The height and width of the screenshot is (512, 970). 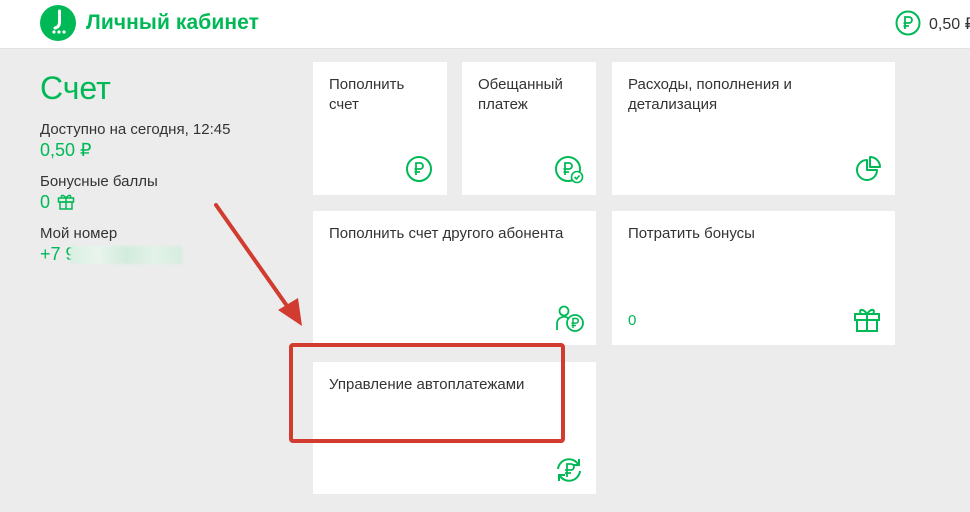 I want to click on ruble-promise-icon, so click(x=569, y=170).